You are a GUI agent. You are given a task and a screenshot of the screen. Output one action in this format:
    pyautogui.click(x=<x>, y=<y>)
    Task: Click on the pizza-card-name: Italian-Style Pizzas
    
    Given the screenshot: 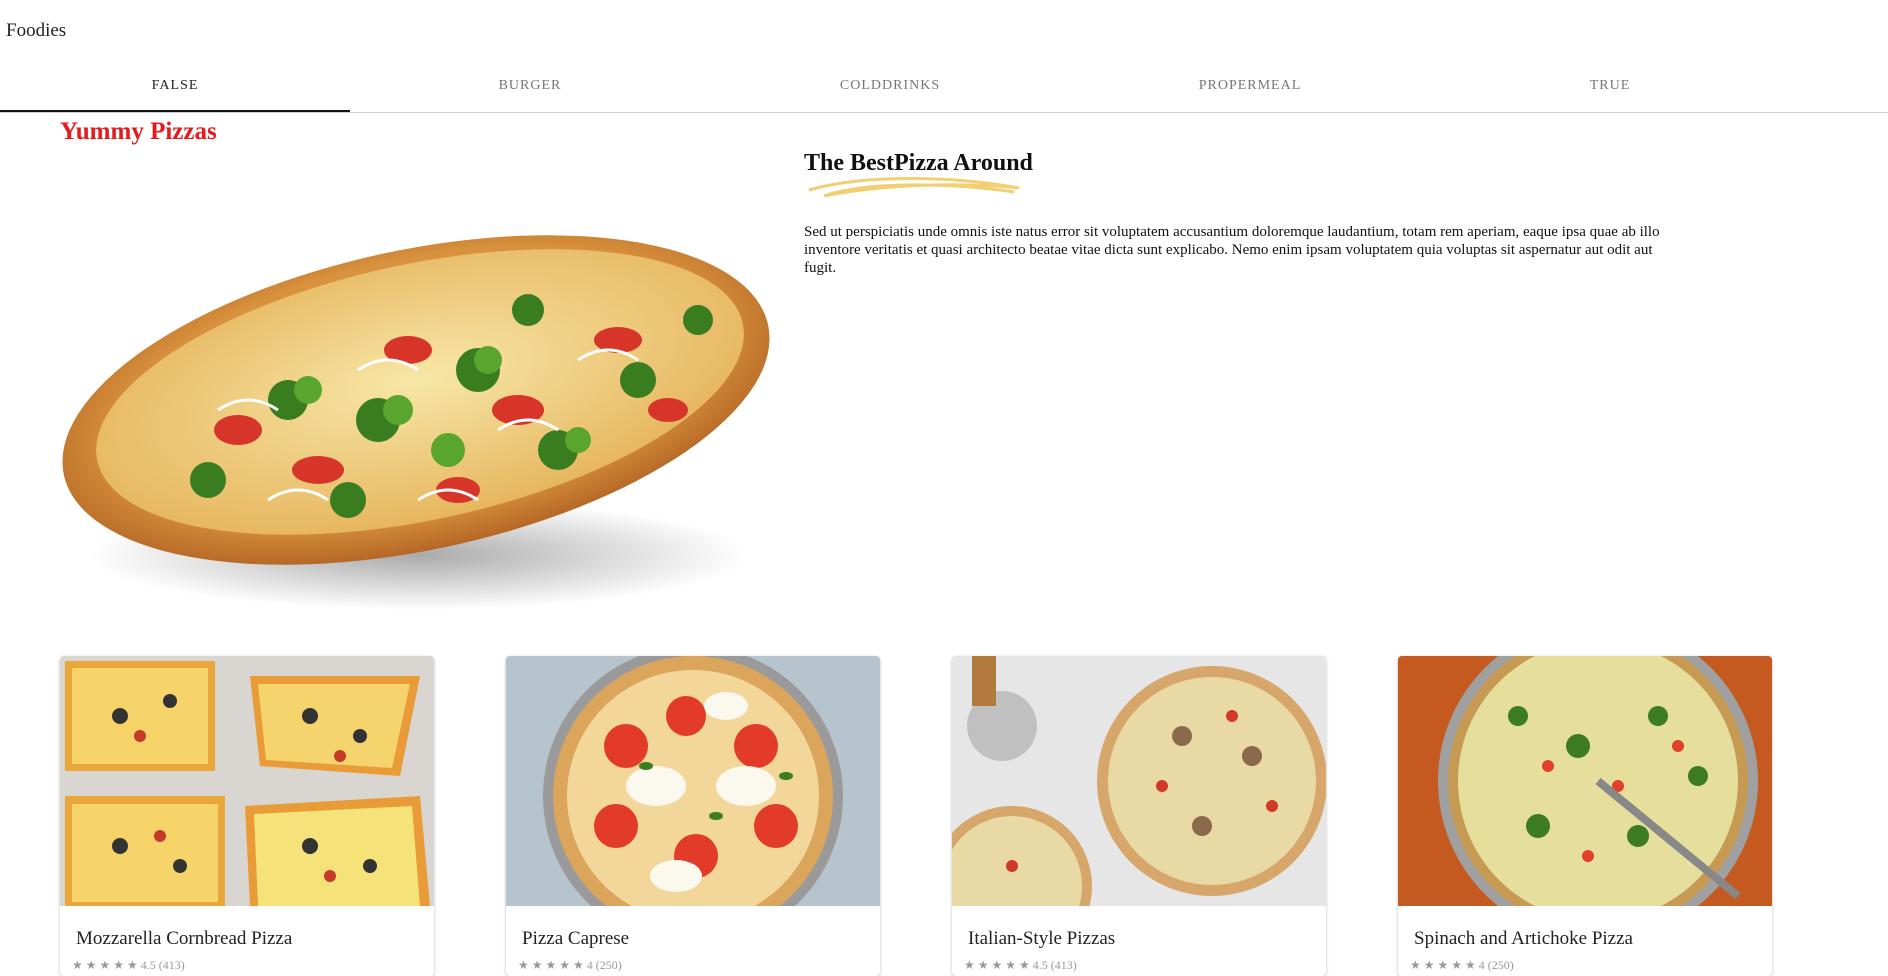 What is the action you would take?
    pyautogui.click(x=1042, y=938)
    